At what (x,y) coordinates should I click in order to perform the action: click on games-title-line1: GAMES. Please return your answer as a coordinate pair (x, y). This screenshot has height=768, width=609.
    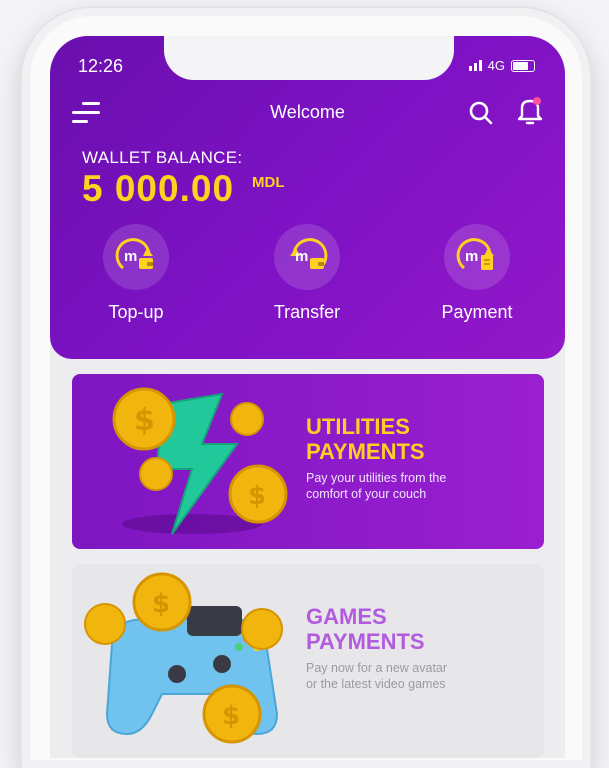
    Looking at the image, I should click on (346, 616).